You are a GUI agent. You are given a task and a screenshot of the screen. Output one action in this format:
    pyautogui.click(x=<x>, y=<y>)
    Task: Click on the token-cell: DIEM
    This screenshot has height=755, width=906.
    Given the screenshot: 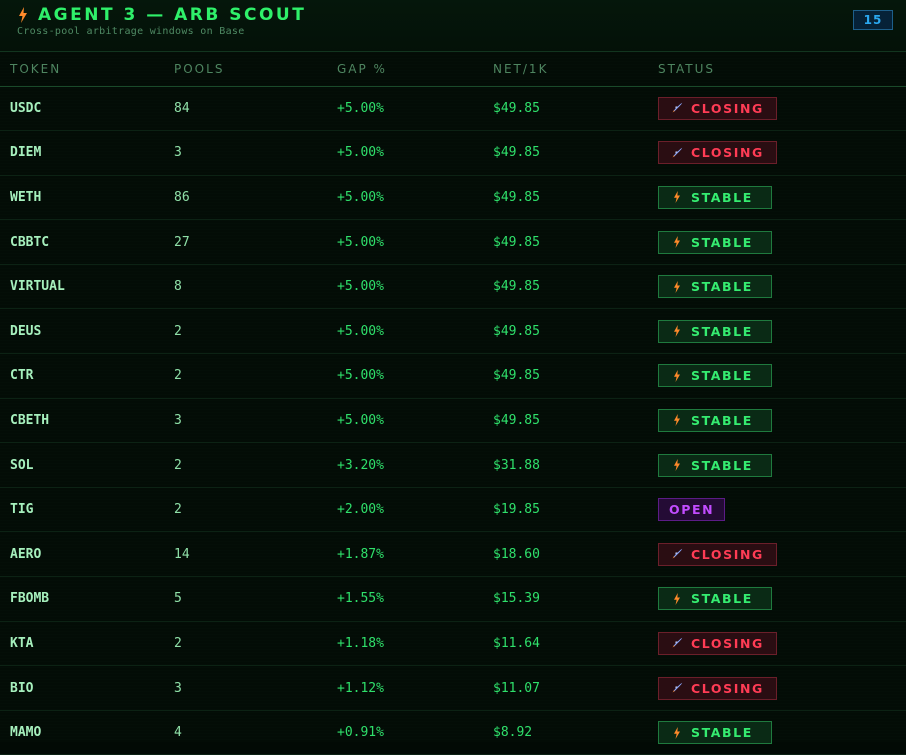 What is the action you would take?
    pyautogui.click(x=87, y=153)
    